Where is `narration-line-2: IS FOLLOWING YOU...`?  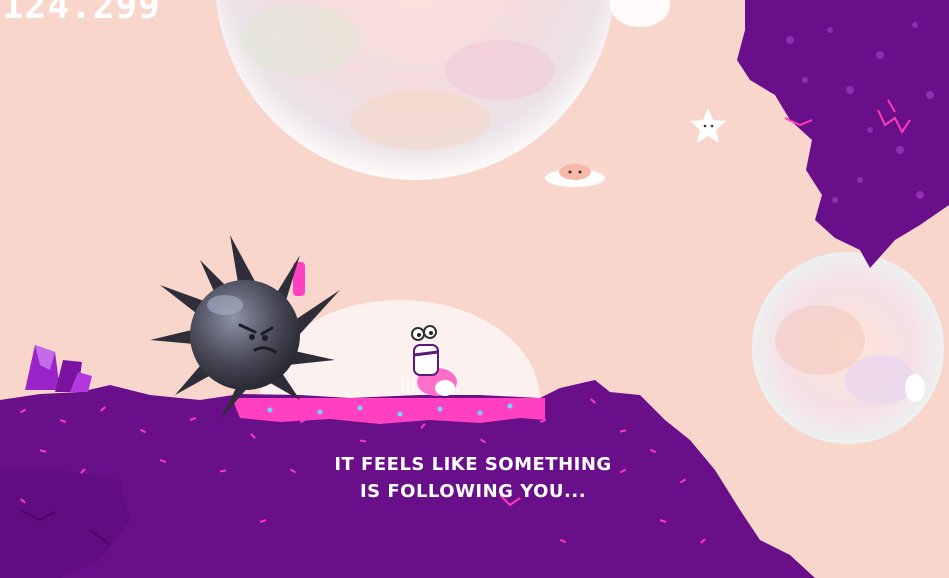
narration-line-2: IS FOLLOWING YOU... is located at coordinates (473, 491).